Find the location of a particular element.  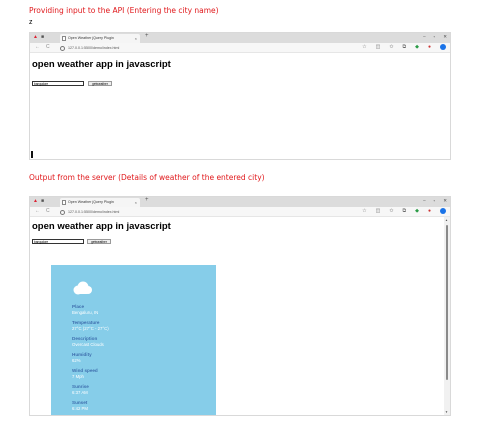

sunrise-value: 6:37 AM is located at coordinates (80, 392).